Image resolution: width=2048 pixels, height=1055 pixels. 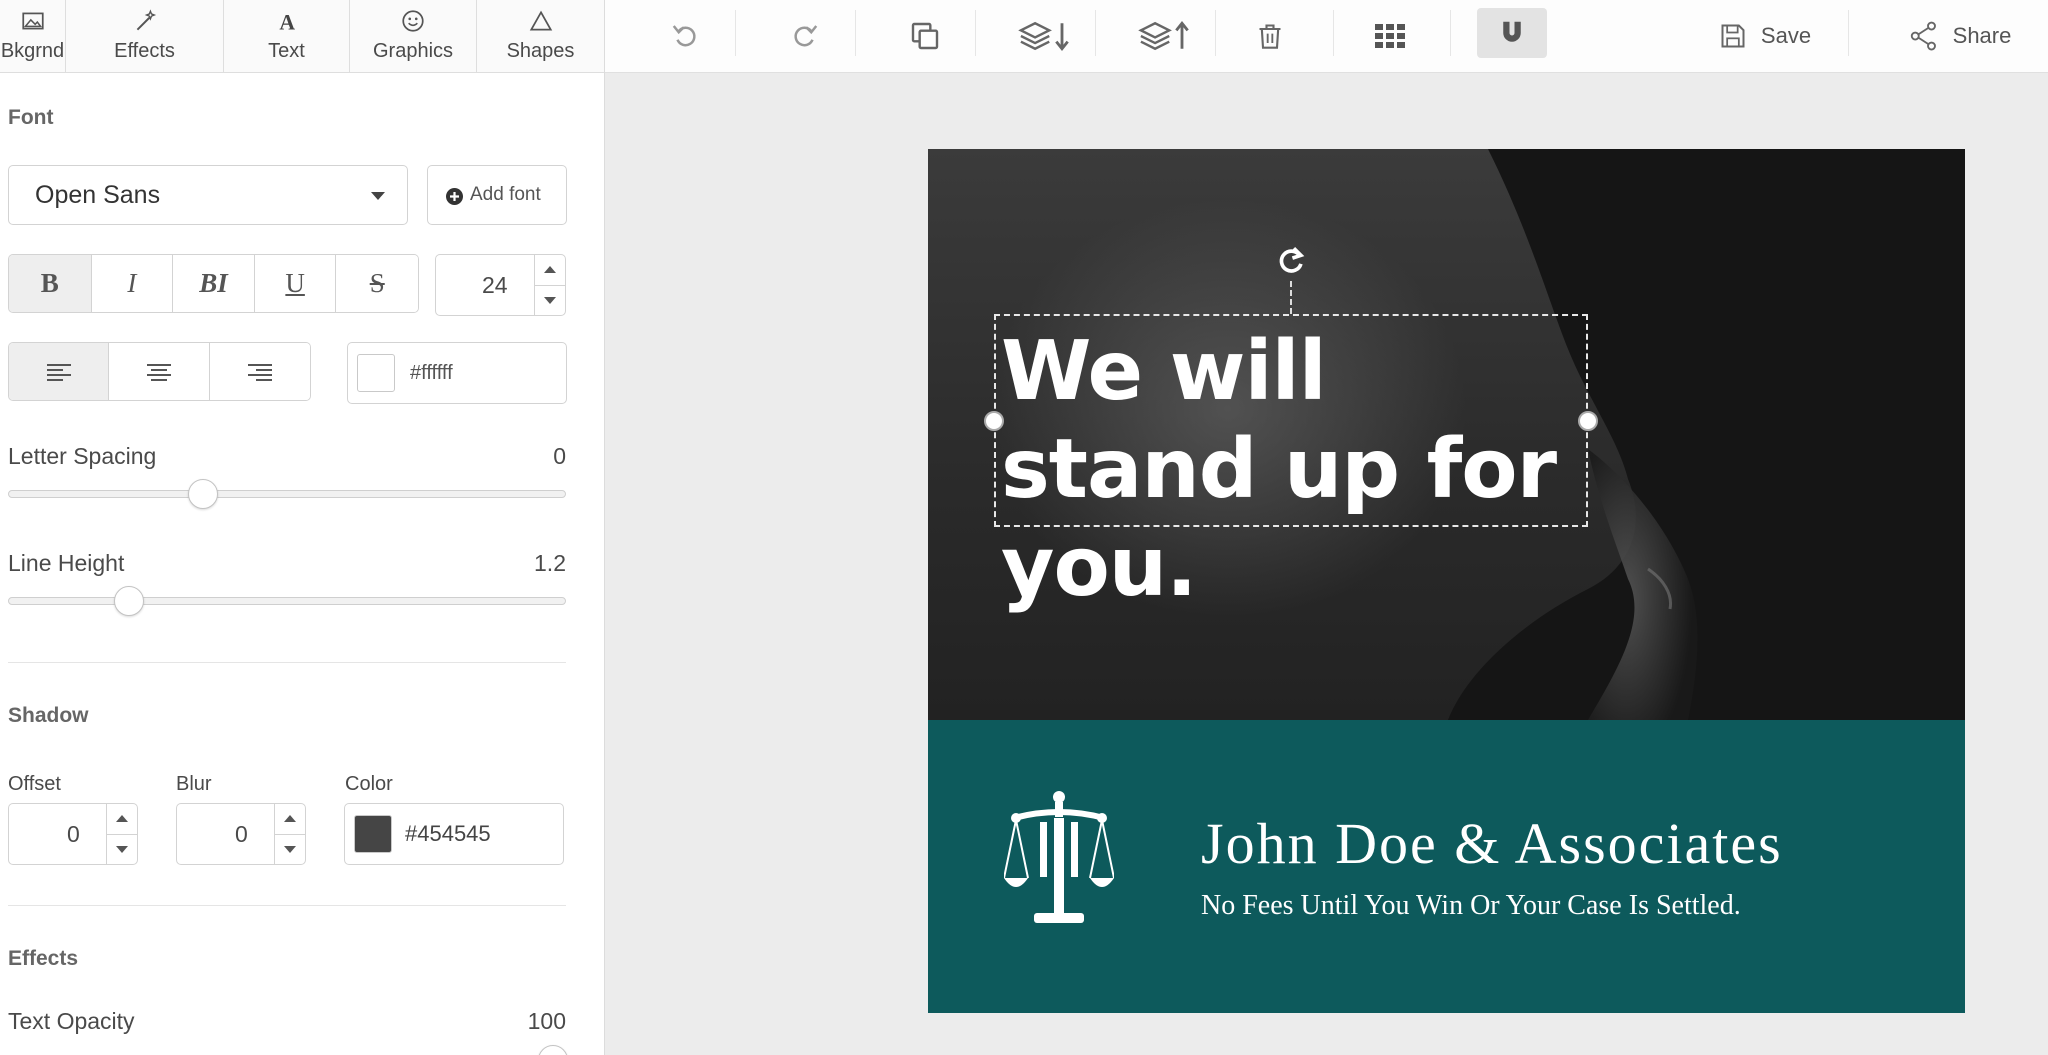 I want to click on offset-label: Offset, so click(x=34, y=784).